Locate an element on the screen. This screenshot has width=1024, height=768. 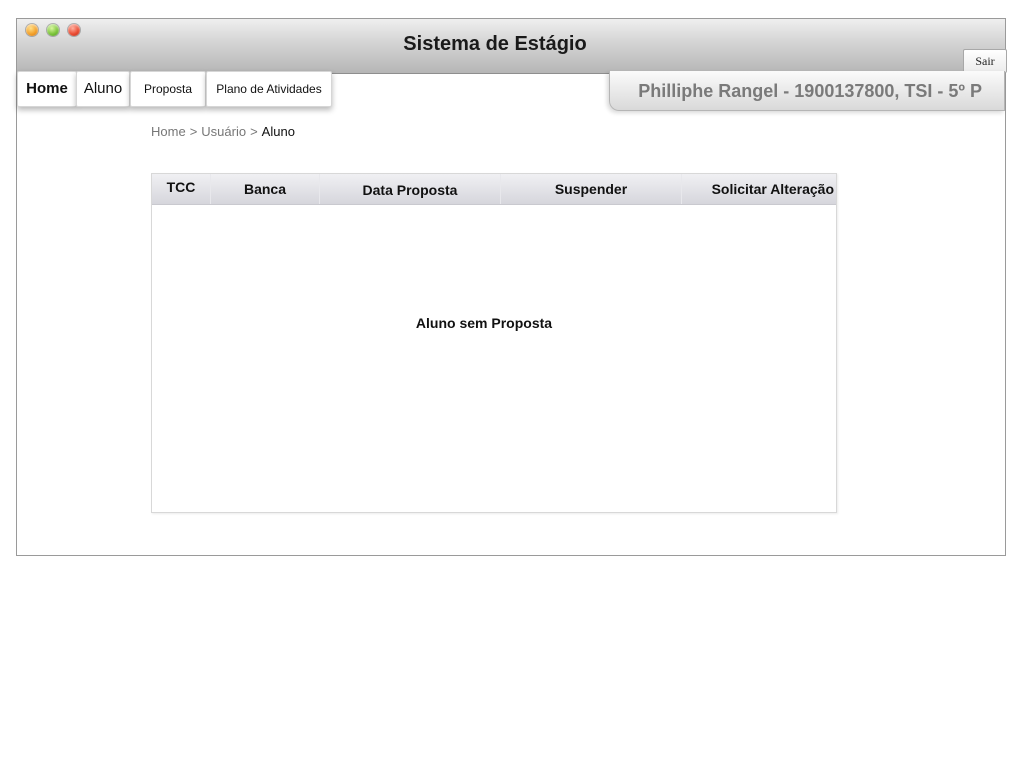
tab-plano-de-atividades: Plano de Atividades is located at coordinates (269, 89).